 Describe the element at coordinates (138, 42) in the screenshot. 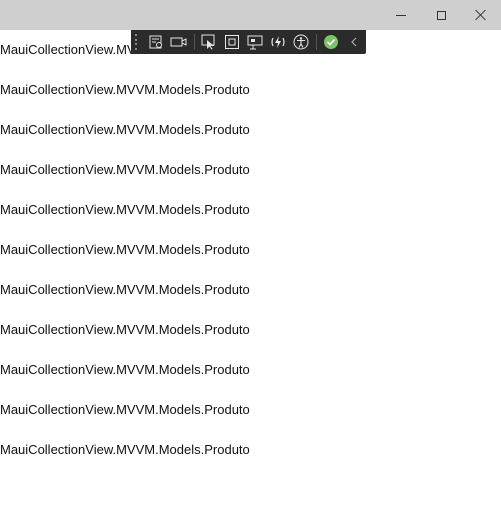

I see `drag-grip-icon` at that location.